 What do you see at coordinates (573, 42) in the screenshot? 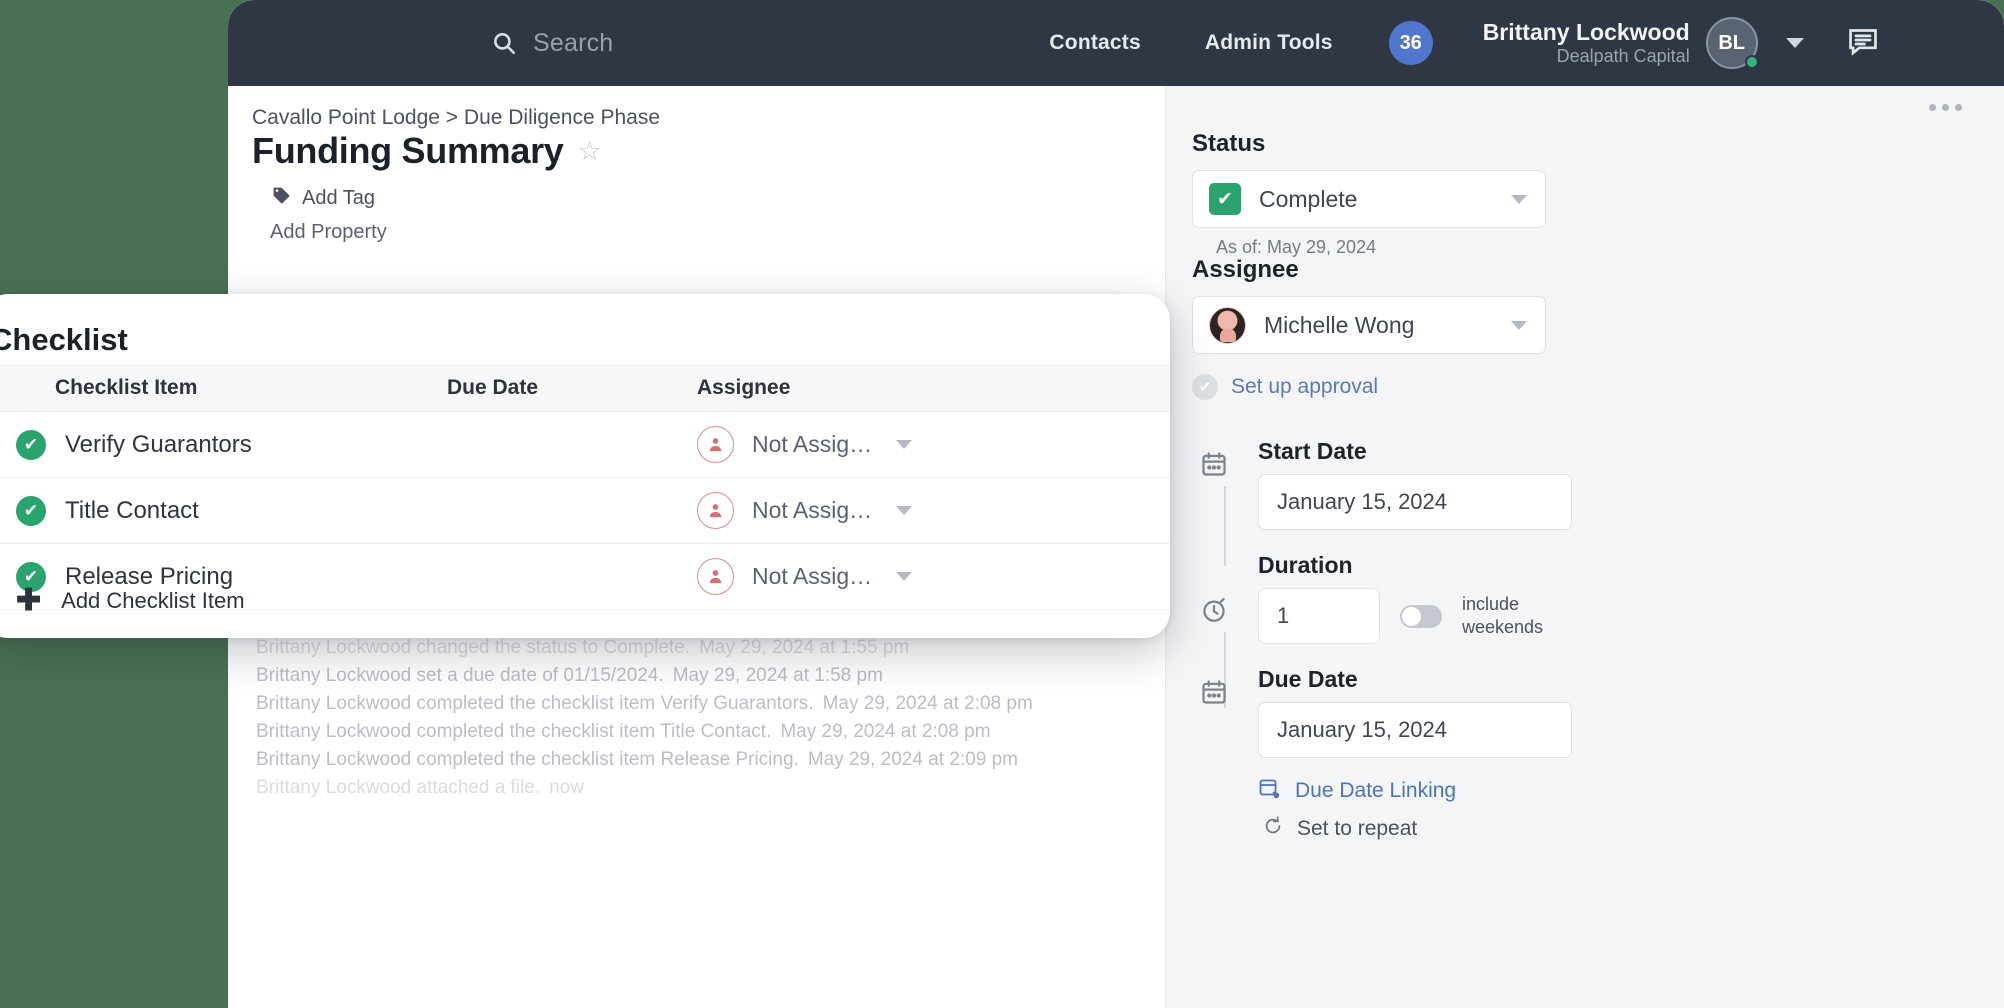
I see `search-placeholder-text: Search` at bounding box center [573, 42].